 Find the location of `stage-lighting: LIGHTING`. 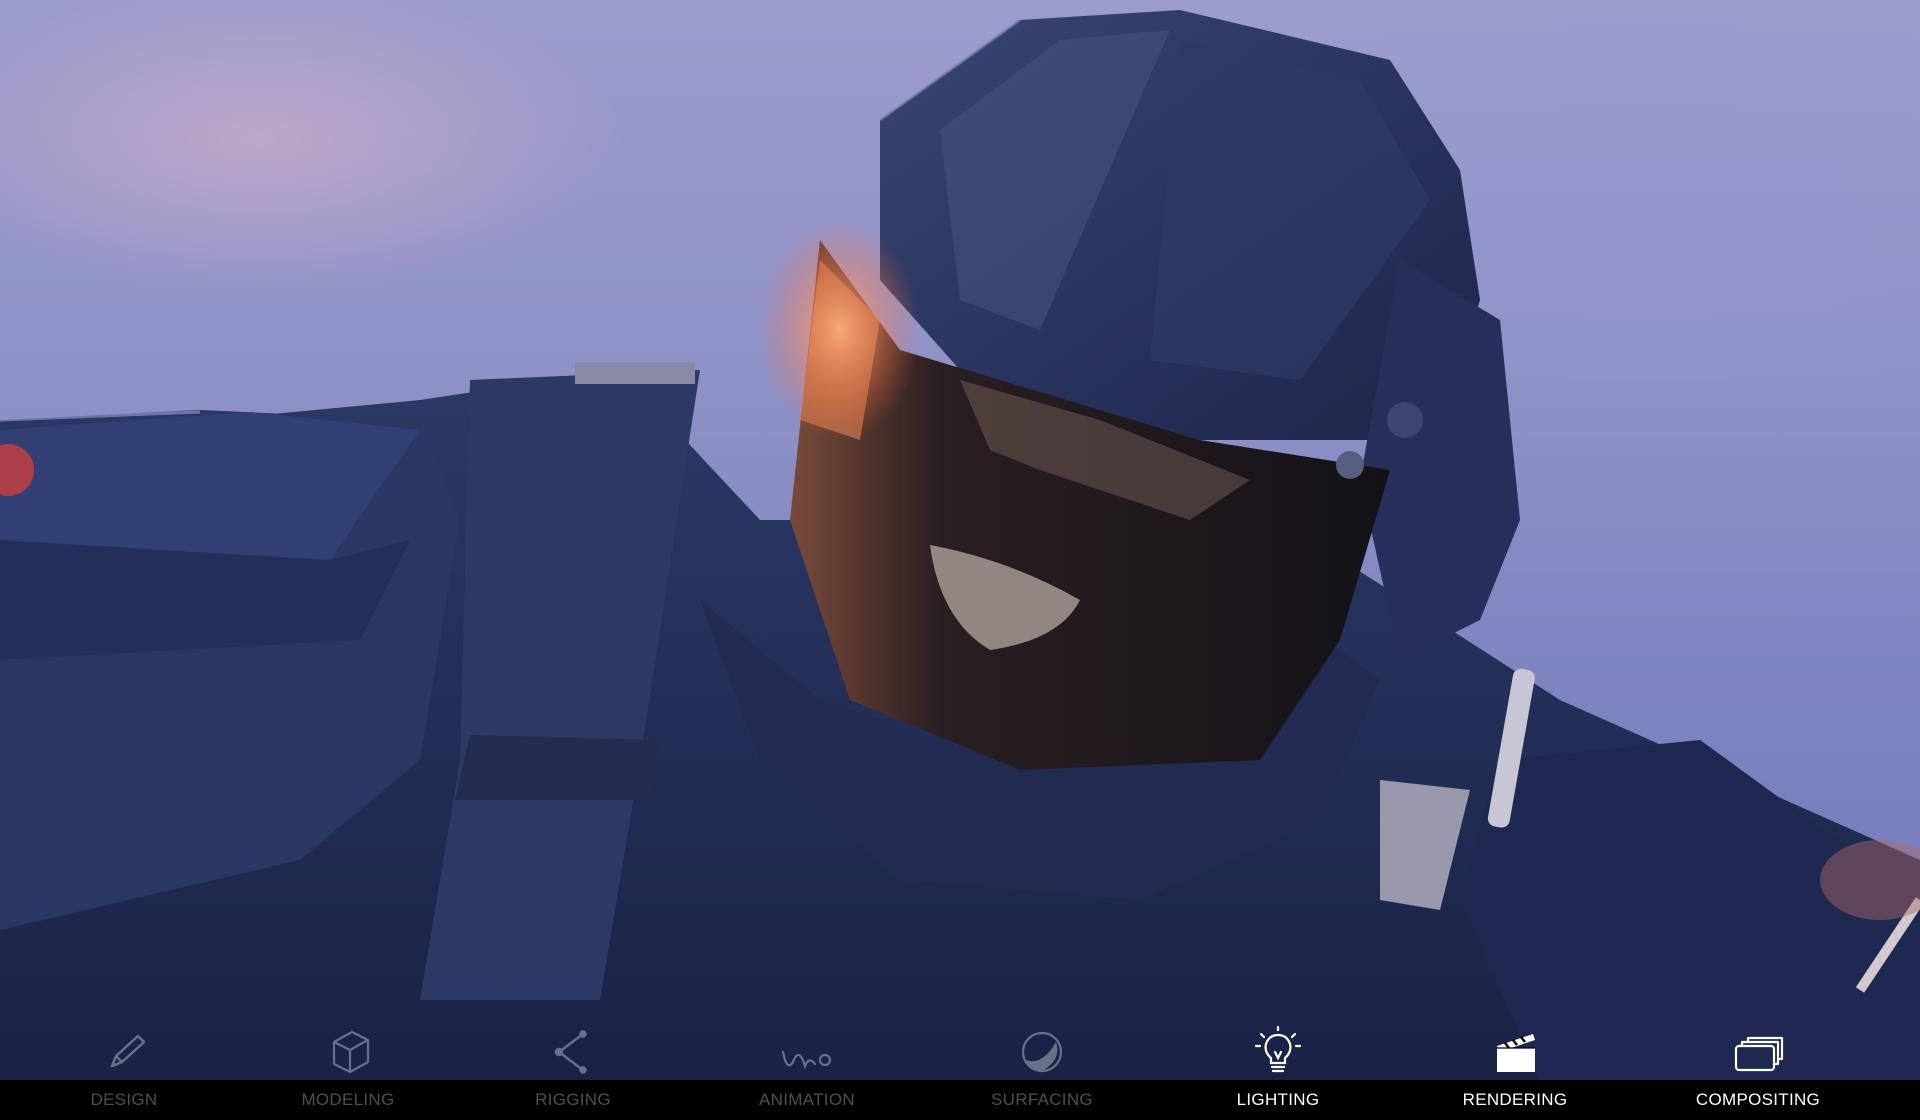

stage-lighting: LIGHTING is located at coordinates (1278, 1070).